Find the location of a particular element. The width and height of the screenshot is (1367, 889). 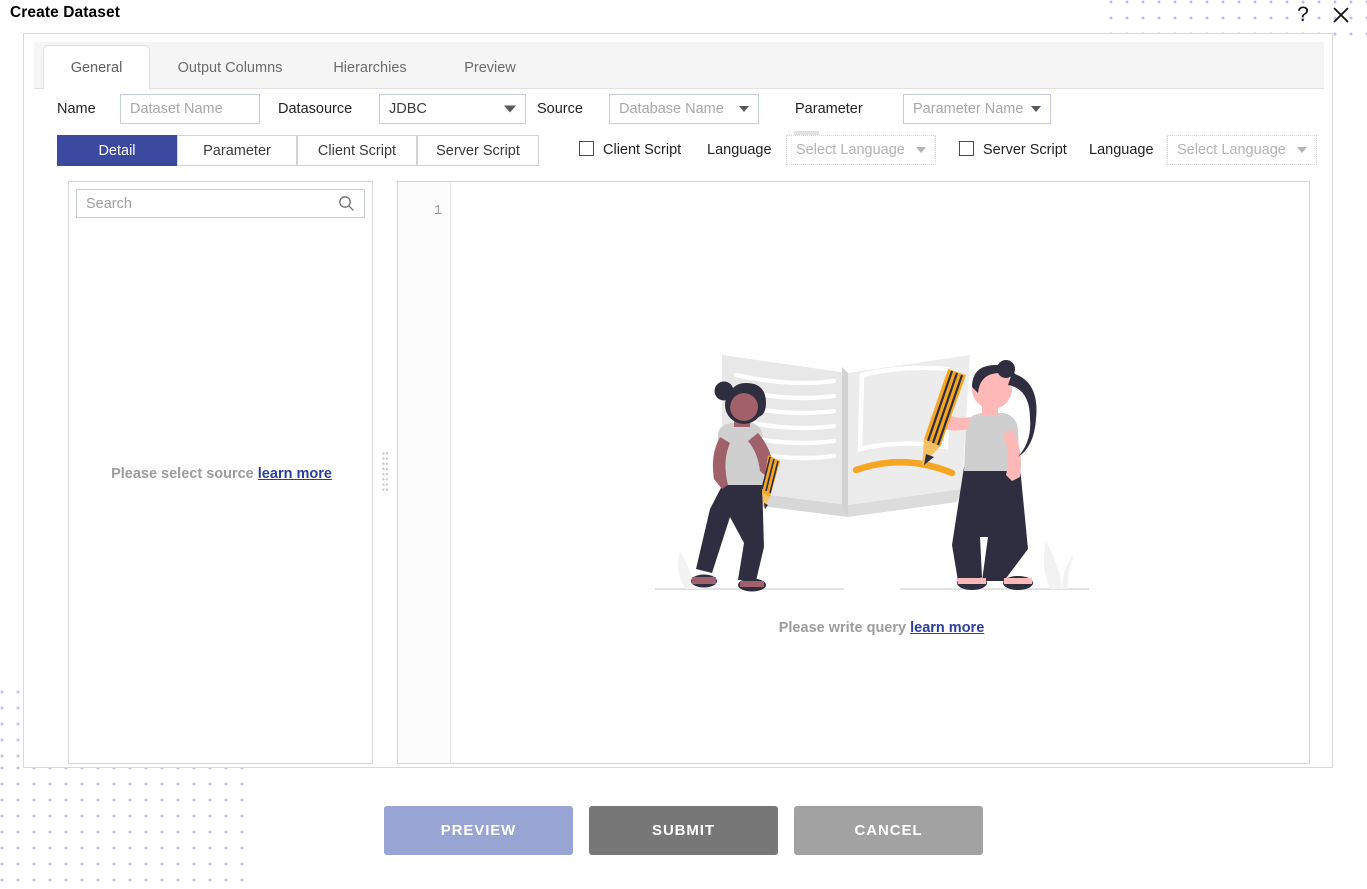

parameter-placeholder: Parameter Name is located at coordinates (968, 109).